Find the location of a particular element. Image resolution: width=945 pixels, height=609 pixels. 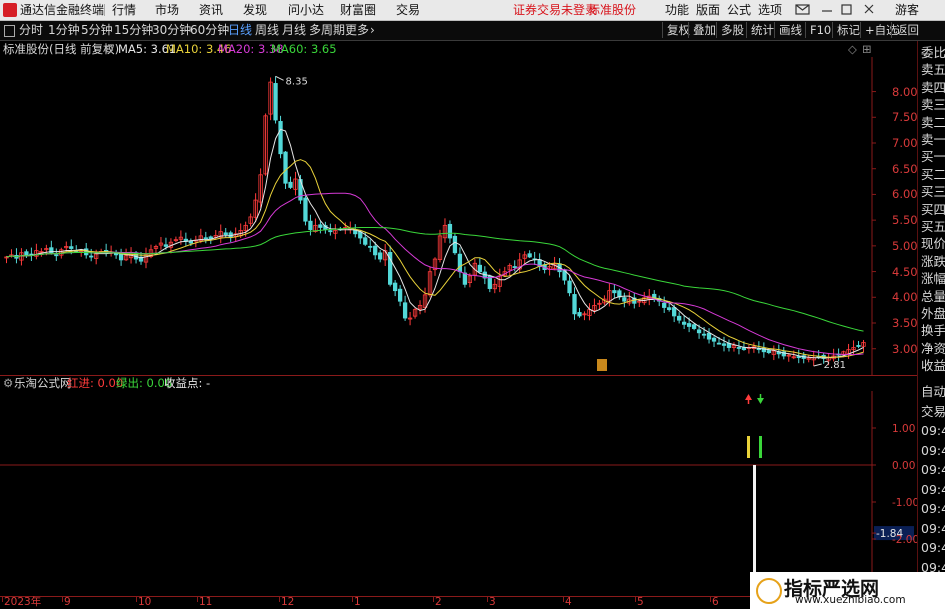

period-60min: 60分钟 is located at coordinates (209, 30).